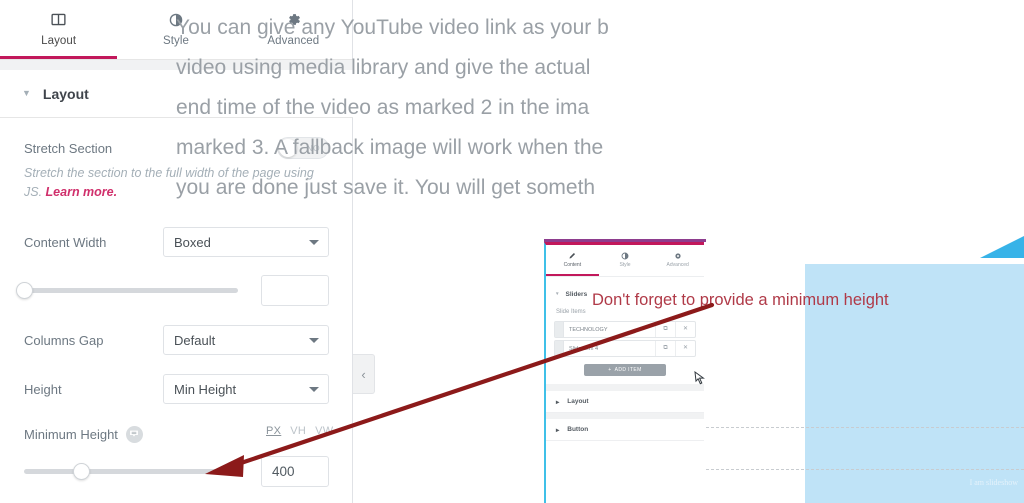  What do you see at coordinates (557, 294) in the screenshot?
I see `chevron-down-icon: ▾` at bounding box center [557, 294].